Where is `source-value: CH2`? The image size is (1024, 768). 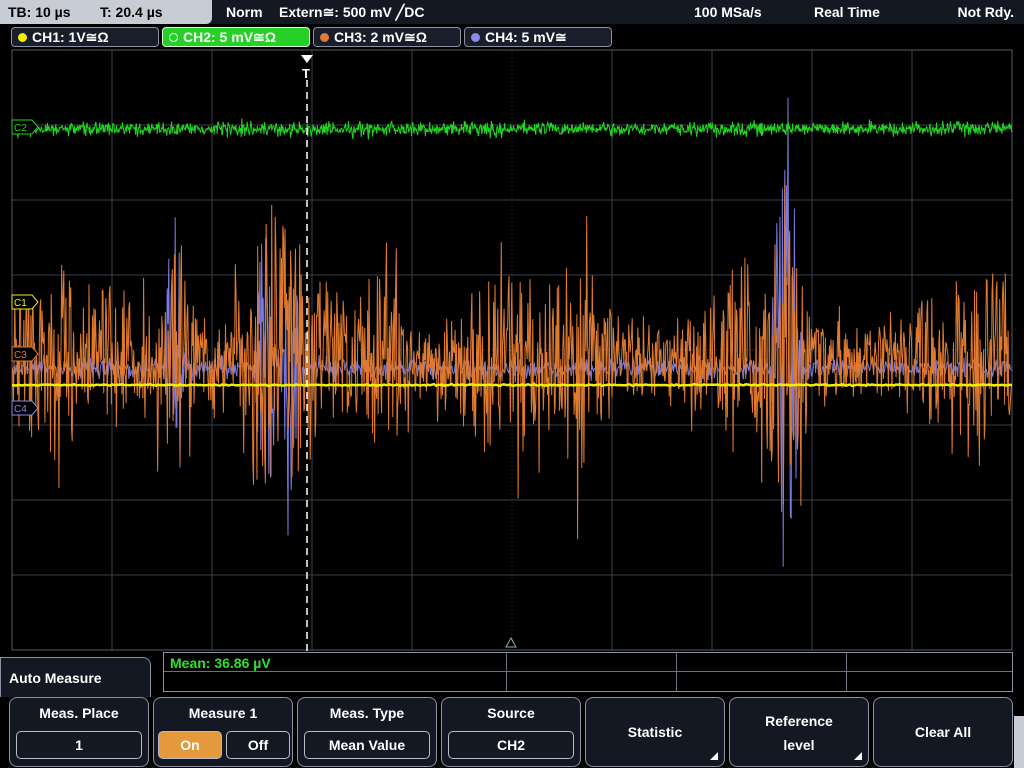 source-value: CH2 is located at coordinates (511, 745).